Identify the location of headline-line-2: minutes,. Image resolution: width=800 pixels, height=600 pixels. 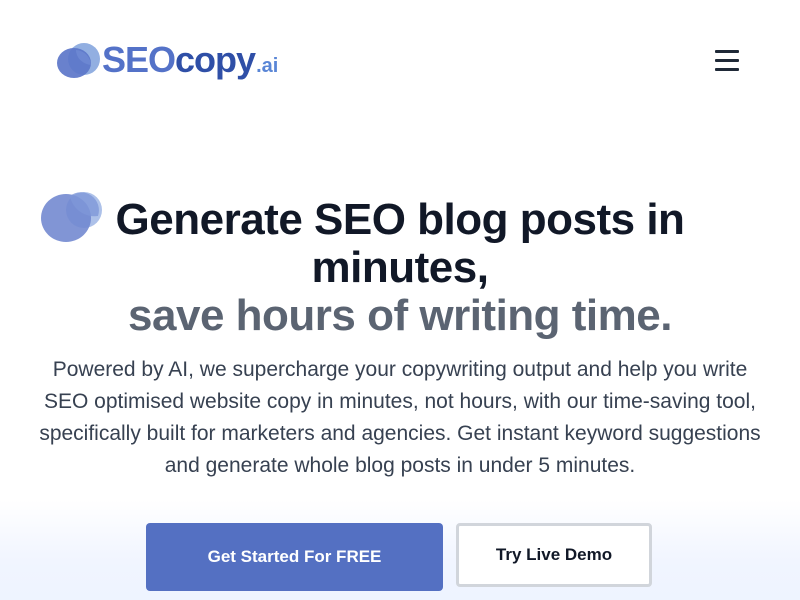
(400, 267).